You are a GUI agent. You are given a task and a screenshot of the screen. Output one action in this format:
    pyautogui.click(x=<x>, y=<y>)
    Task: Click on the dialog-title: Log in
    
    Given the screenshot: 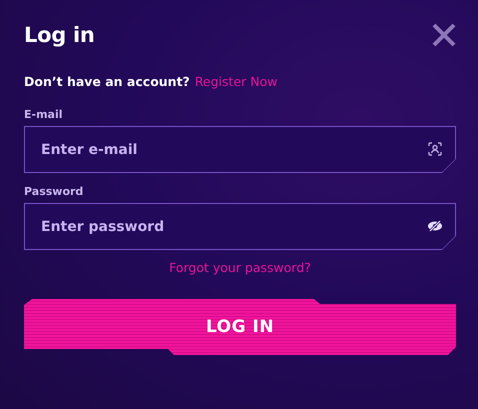 What is the action you would take?
    pyautogui.click(x=59, y=35)
    